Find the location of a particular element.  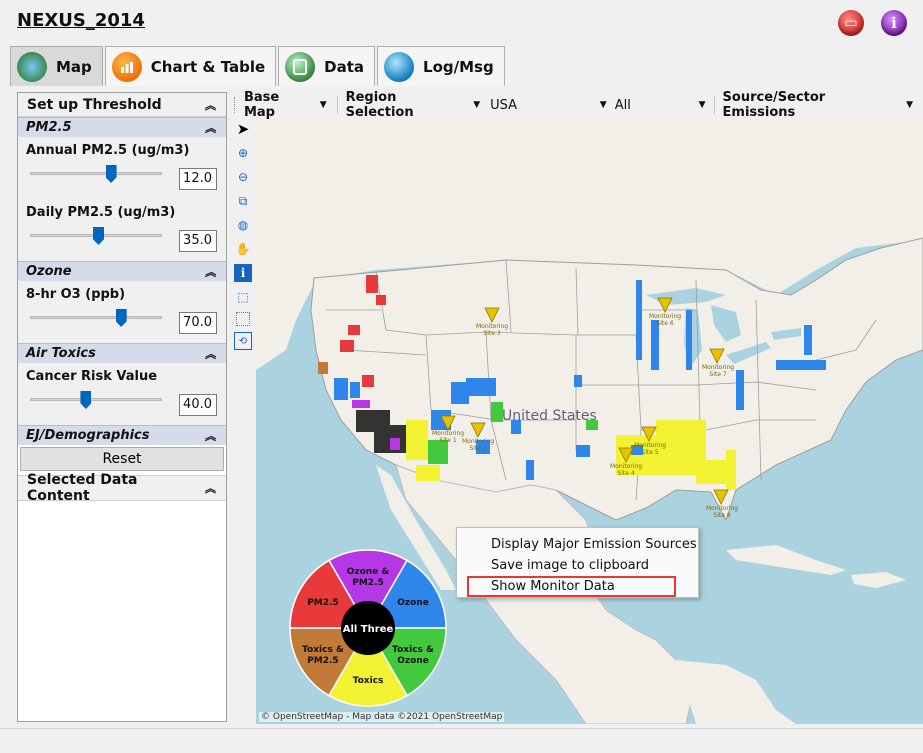

section-ozone-header: Ozone ︽ is located at coordinates (122, 271).